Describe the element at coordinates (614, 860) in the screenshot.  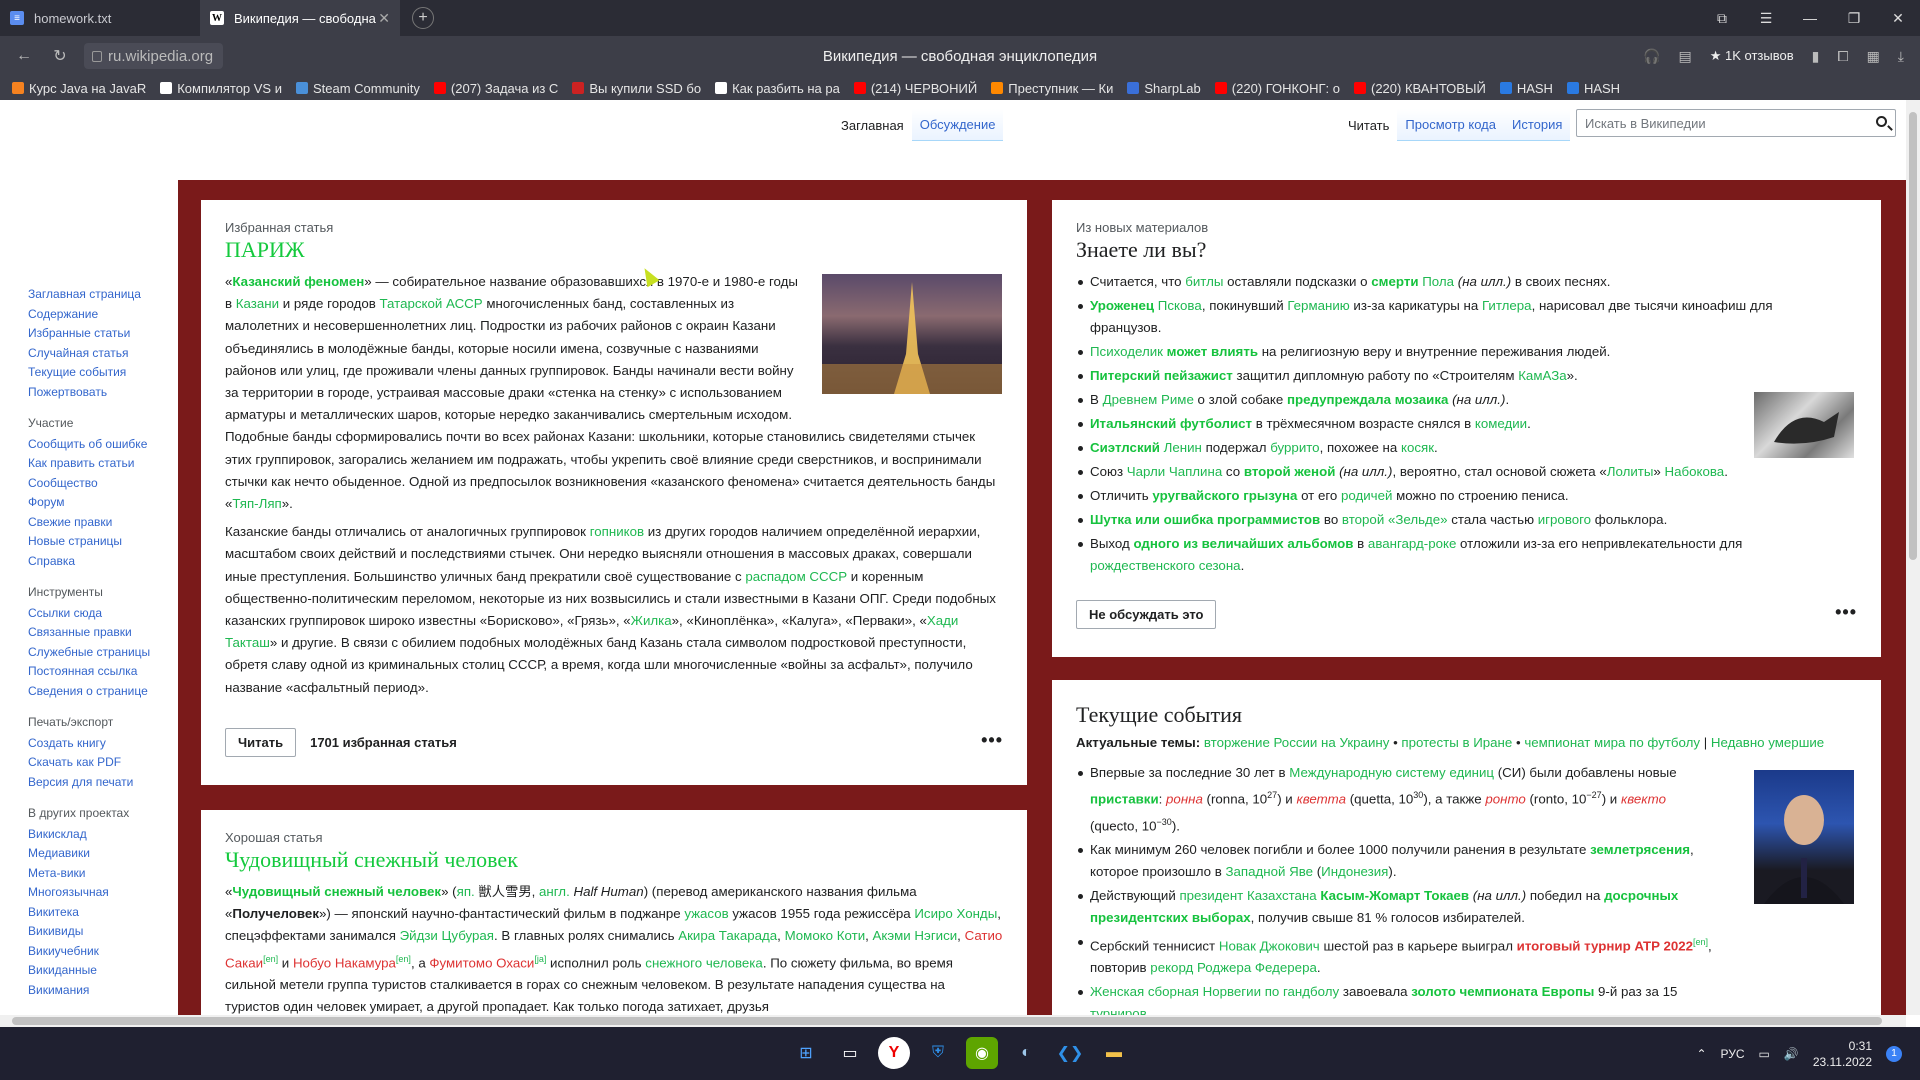
I see `good-title: Чудовищный снежный человек` at that location.